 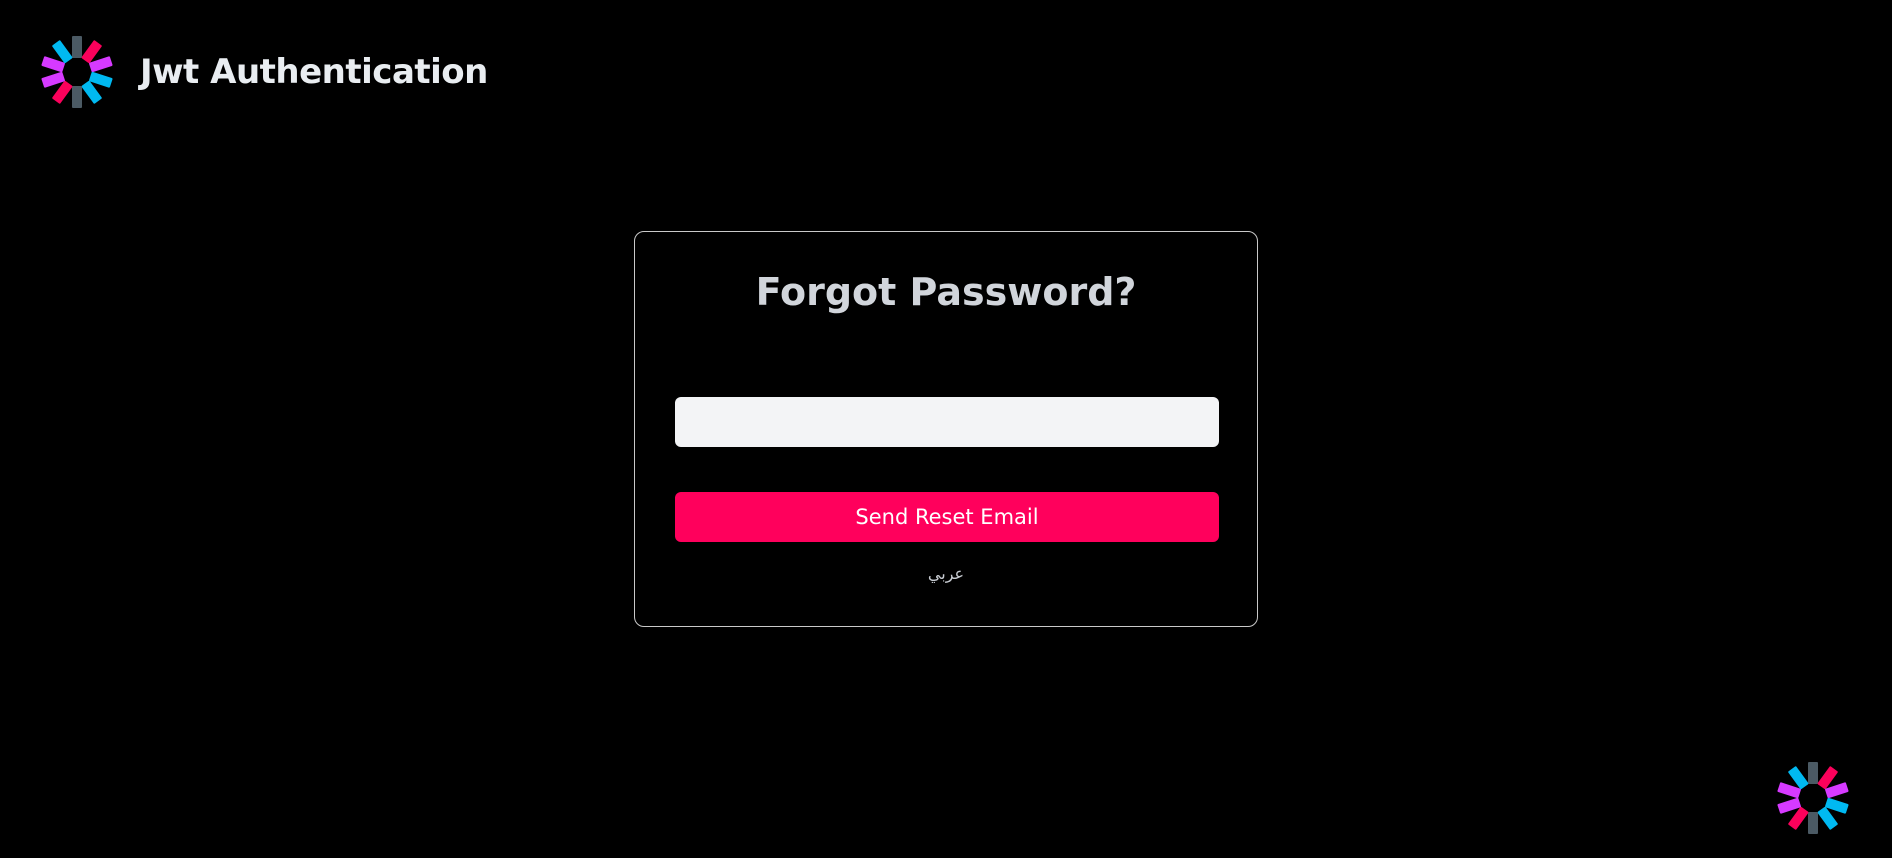 I want to click on brand-header: Jwt Authentication, so click(x=262, y=72).